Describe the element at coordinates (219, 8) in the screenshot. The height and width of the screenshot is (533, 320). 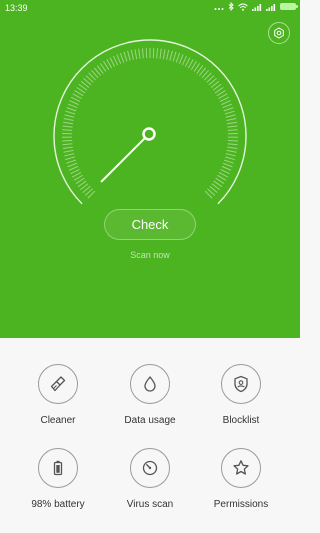
I see `more-dots-icon` at that location.